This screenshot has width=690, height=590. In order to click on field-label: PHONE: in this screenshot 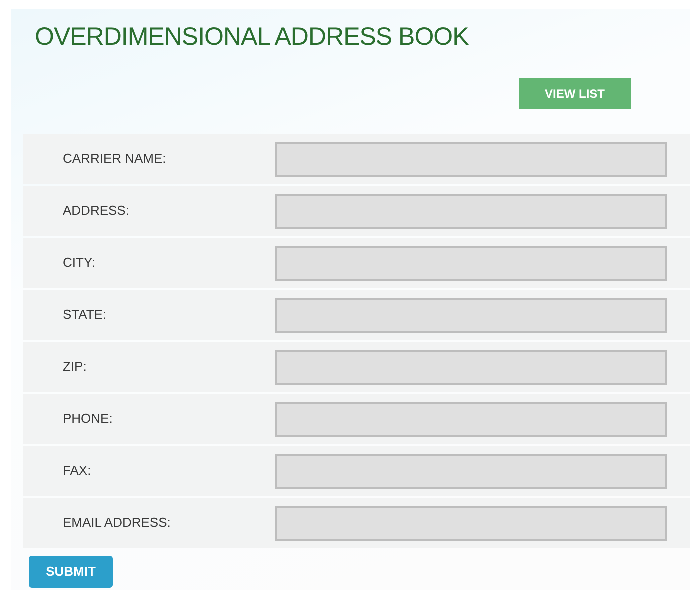, I will do `click(88, 419)`.